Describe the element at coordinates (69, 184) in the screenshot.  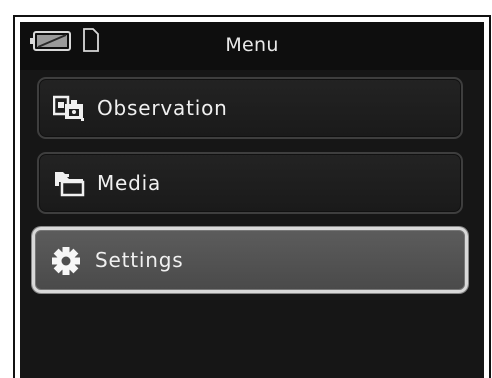
I see `media-icon` at that location.